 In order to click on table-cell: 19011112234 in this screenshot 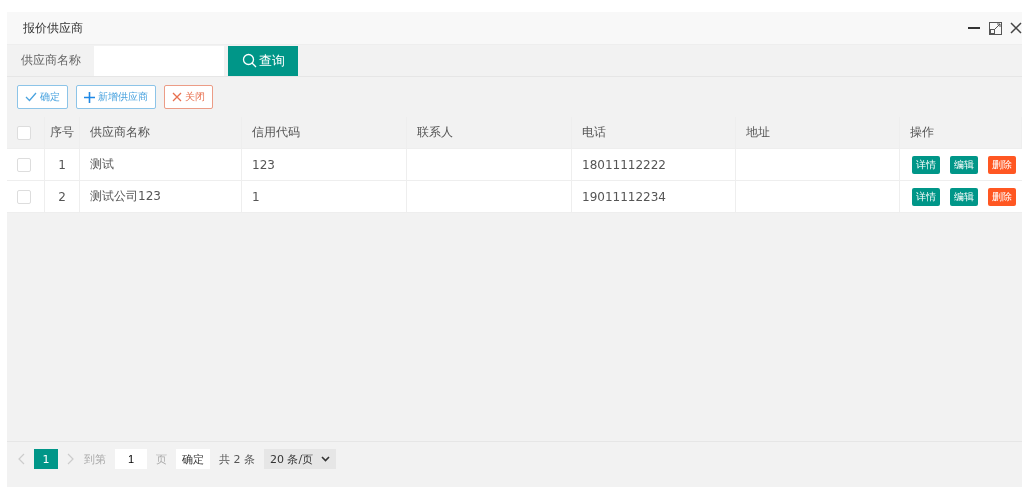, I will do `click(624, 196)`.